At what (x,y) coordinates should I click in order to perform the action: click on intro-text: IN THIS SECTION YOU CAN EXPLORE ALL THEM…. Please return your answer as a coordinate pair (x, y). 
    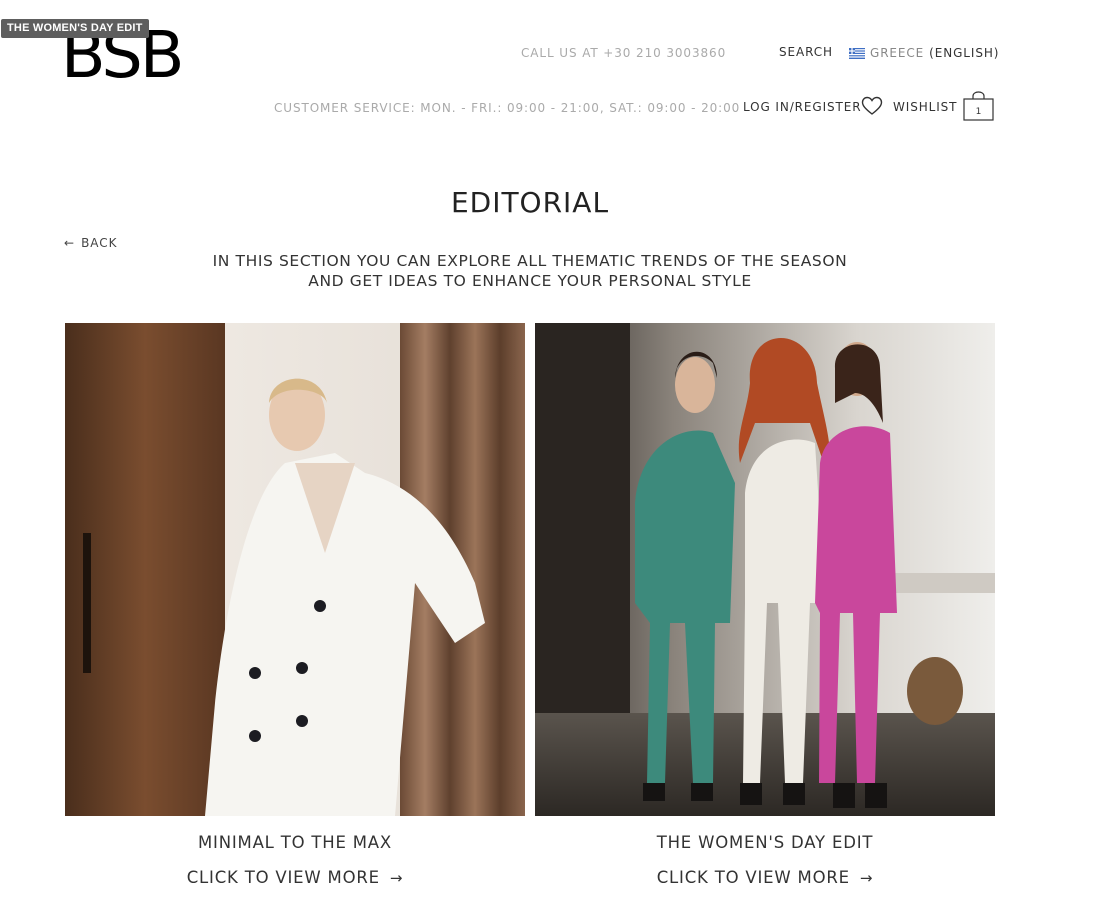
    Looking at the image, I should click on (530, 271).